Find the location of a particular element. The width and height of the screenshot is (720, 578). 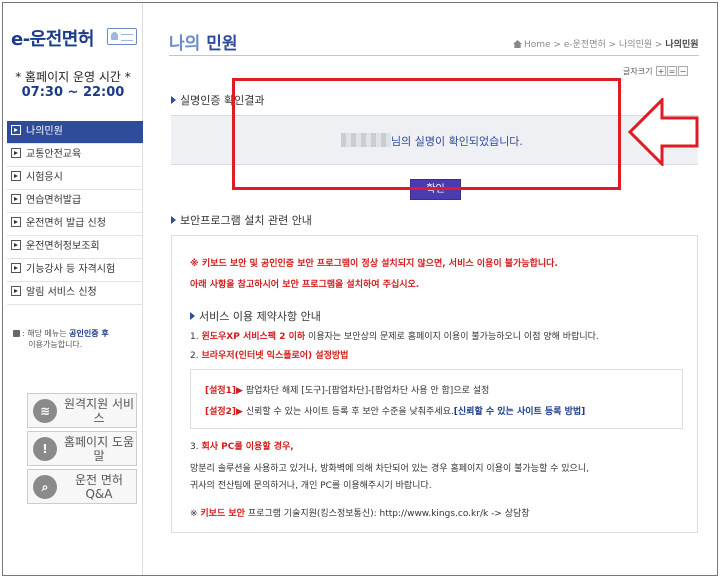

note-highlight: 키보드 보안 is located at coordinates (222, 514).